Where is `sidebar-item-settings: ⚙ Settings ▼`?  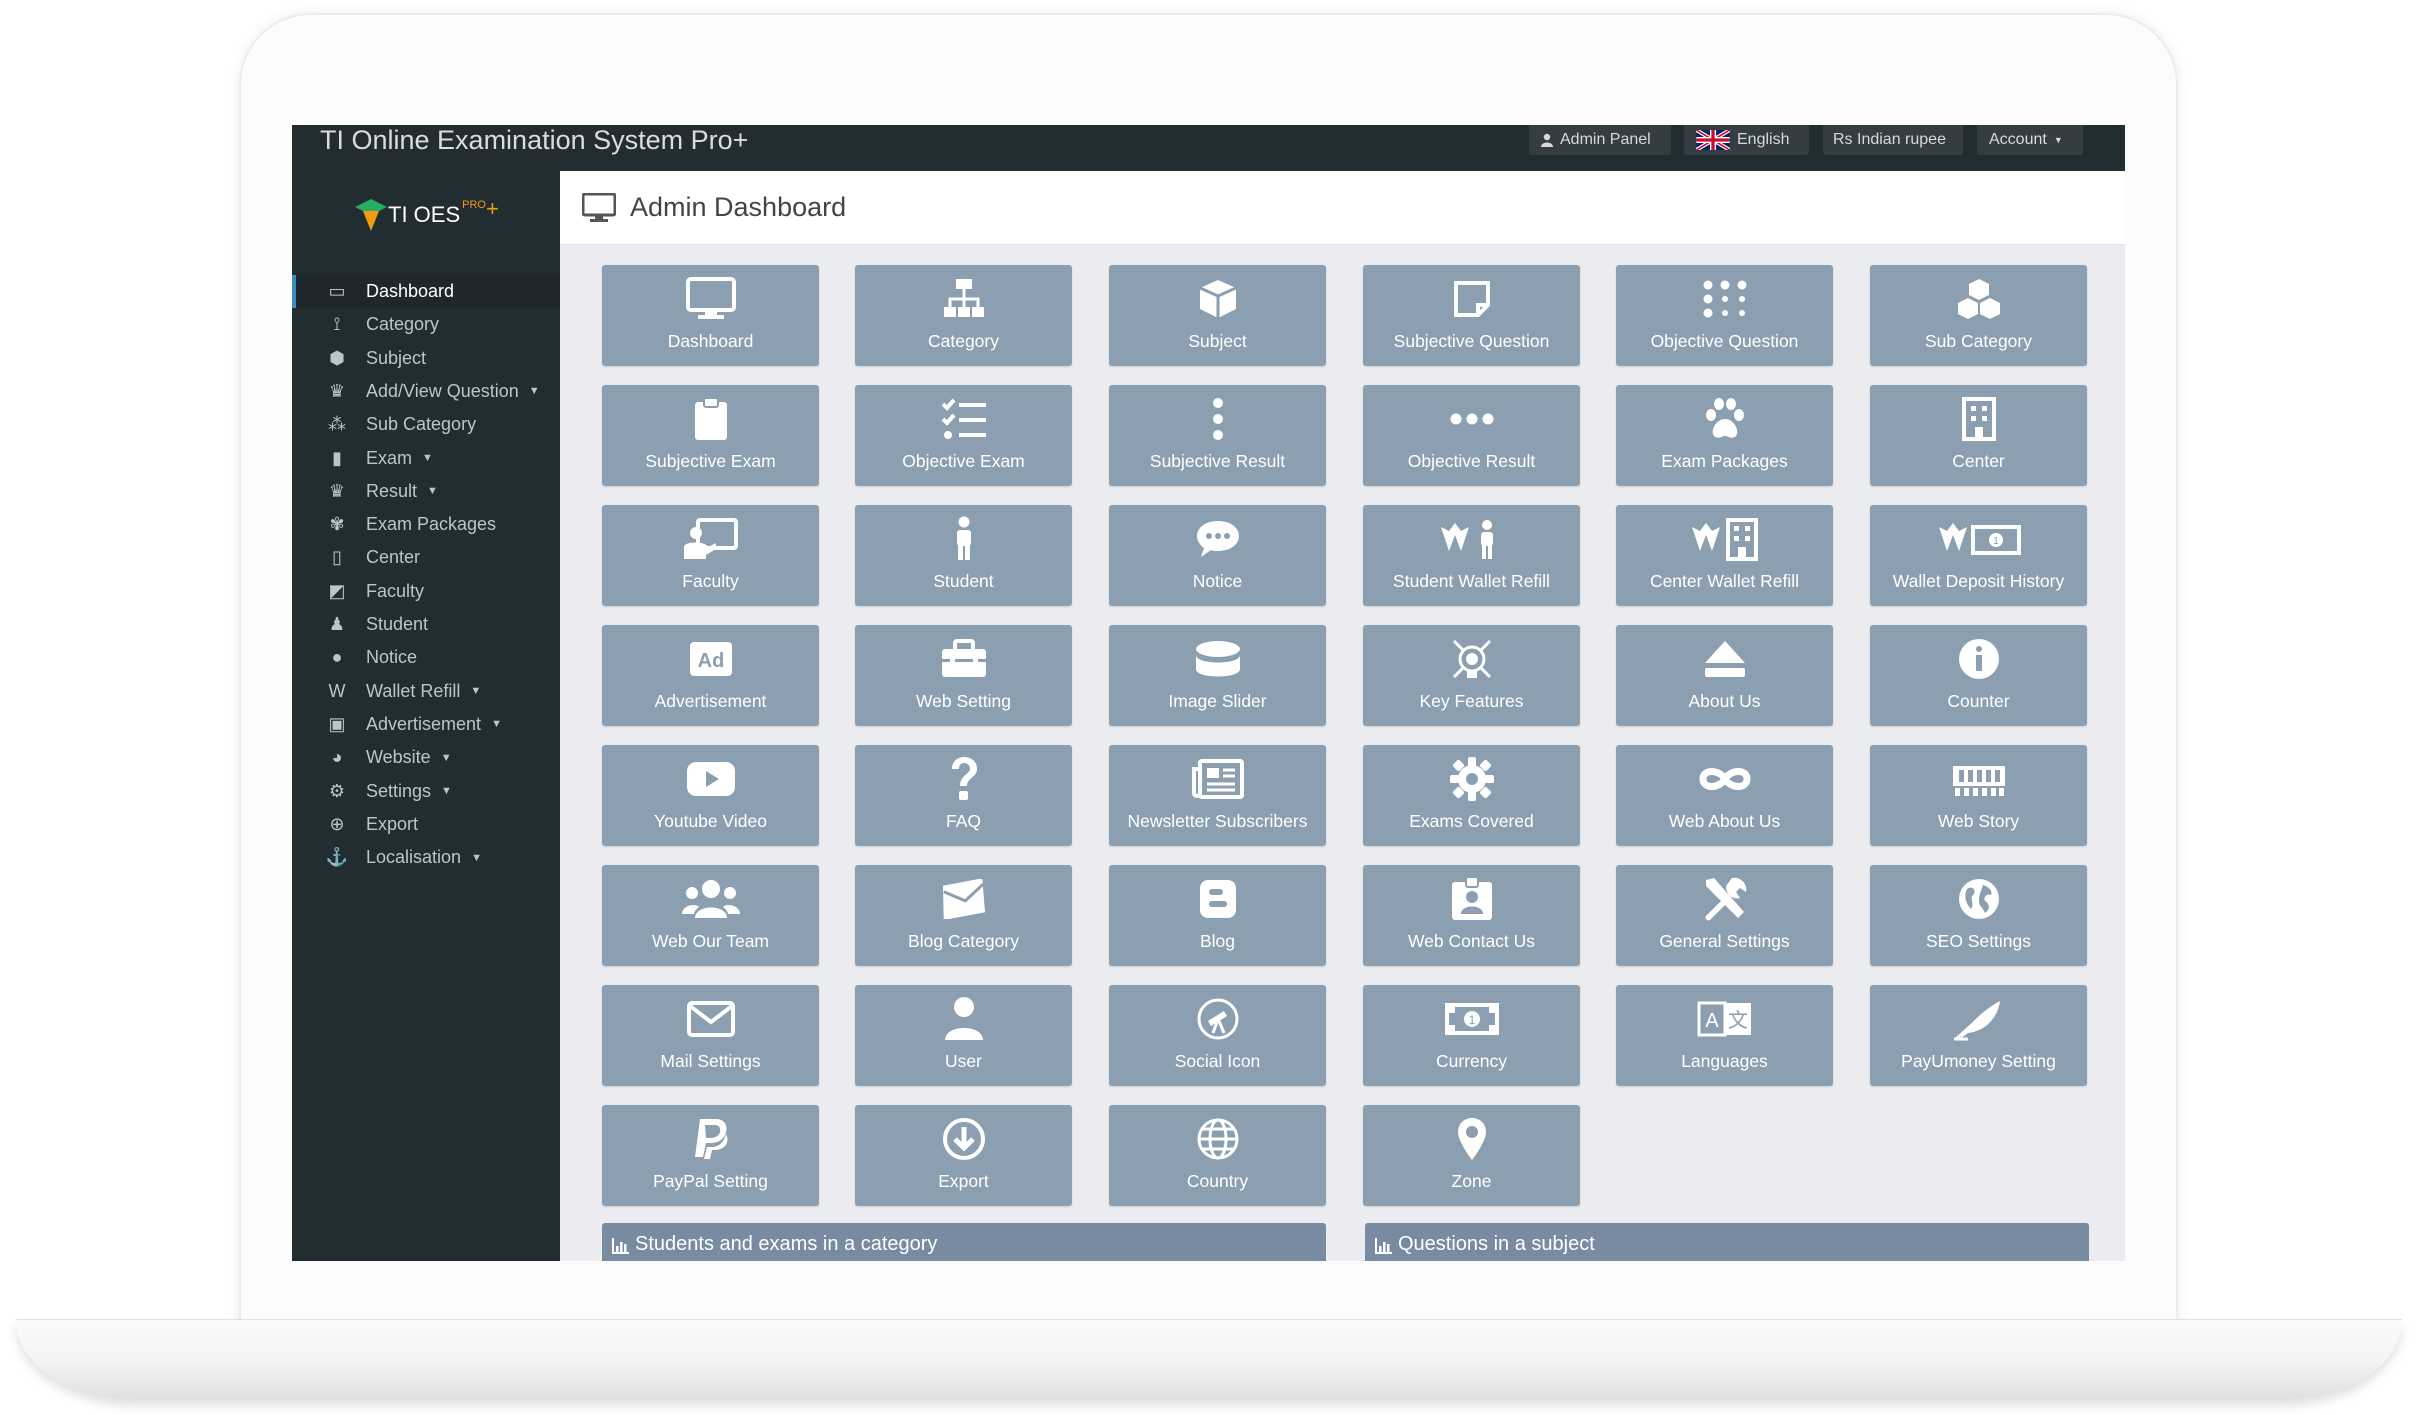
sidebar-item-settings: ⚙ Settings ▼ is located at coordinates (426, 791).